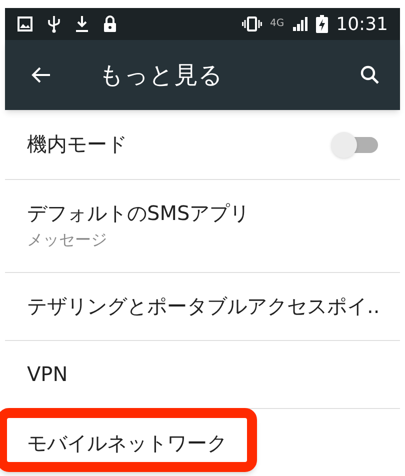  I want to click on usb-icon, so click(54, 24).